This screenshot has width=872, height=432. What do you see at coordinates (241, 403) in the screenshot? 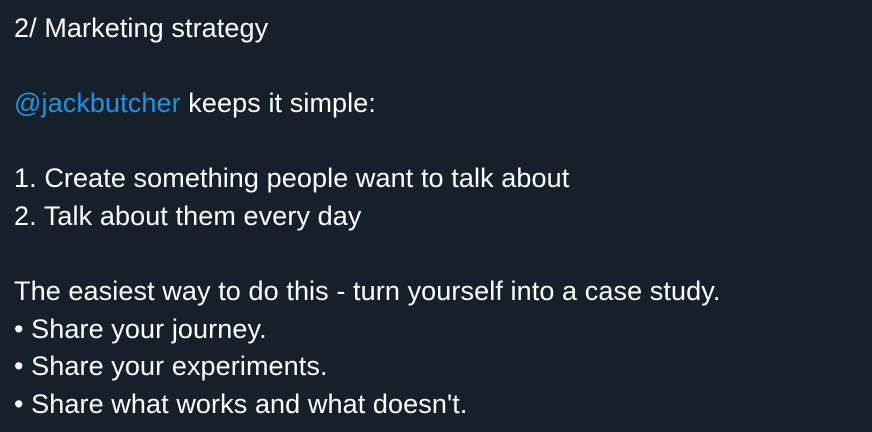
I see `bullet-item-works: • Share what works and what doesn't.` at bounding box center [241, 403].